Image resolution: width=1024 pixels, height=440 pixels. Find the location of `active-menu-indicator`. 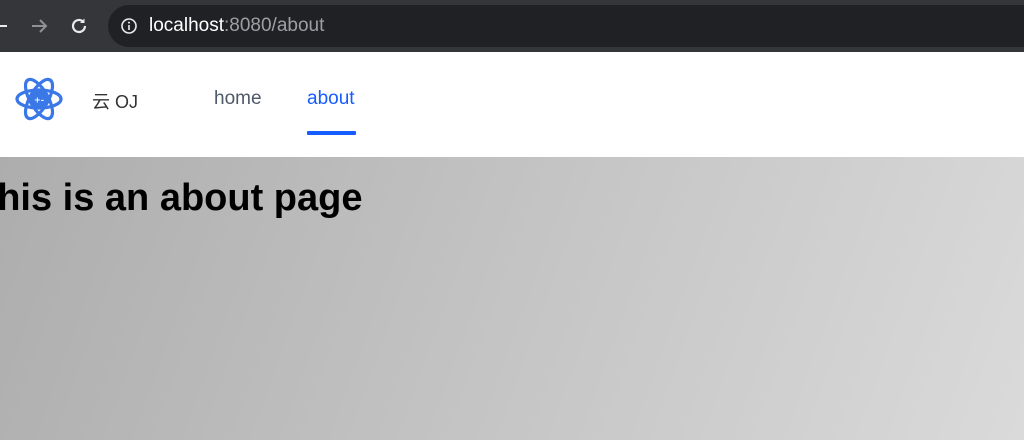

active-menu-indicator is located at coordinates (331, 133).